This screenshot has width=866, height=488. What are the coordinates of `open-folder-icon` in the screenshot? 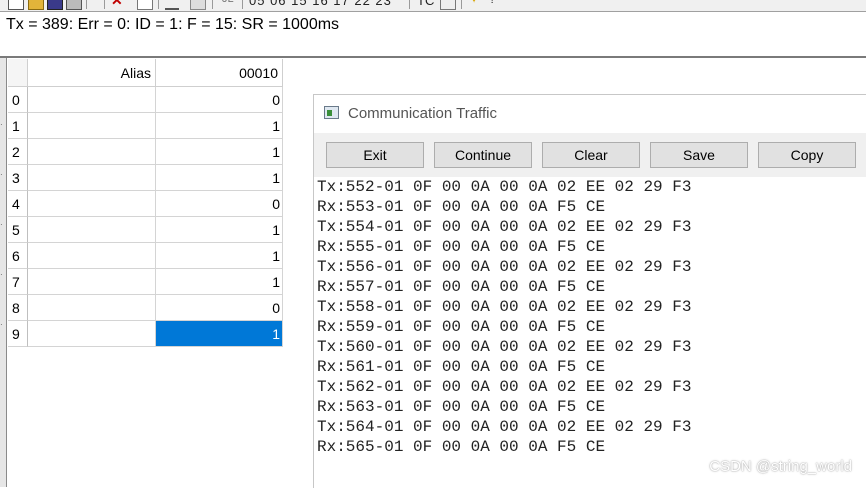 It's located at (36, 5).